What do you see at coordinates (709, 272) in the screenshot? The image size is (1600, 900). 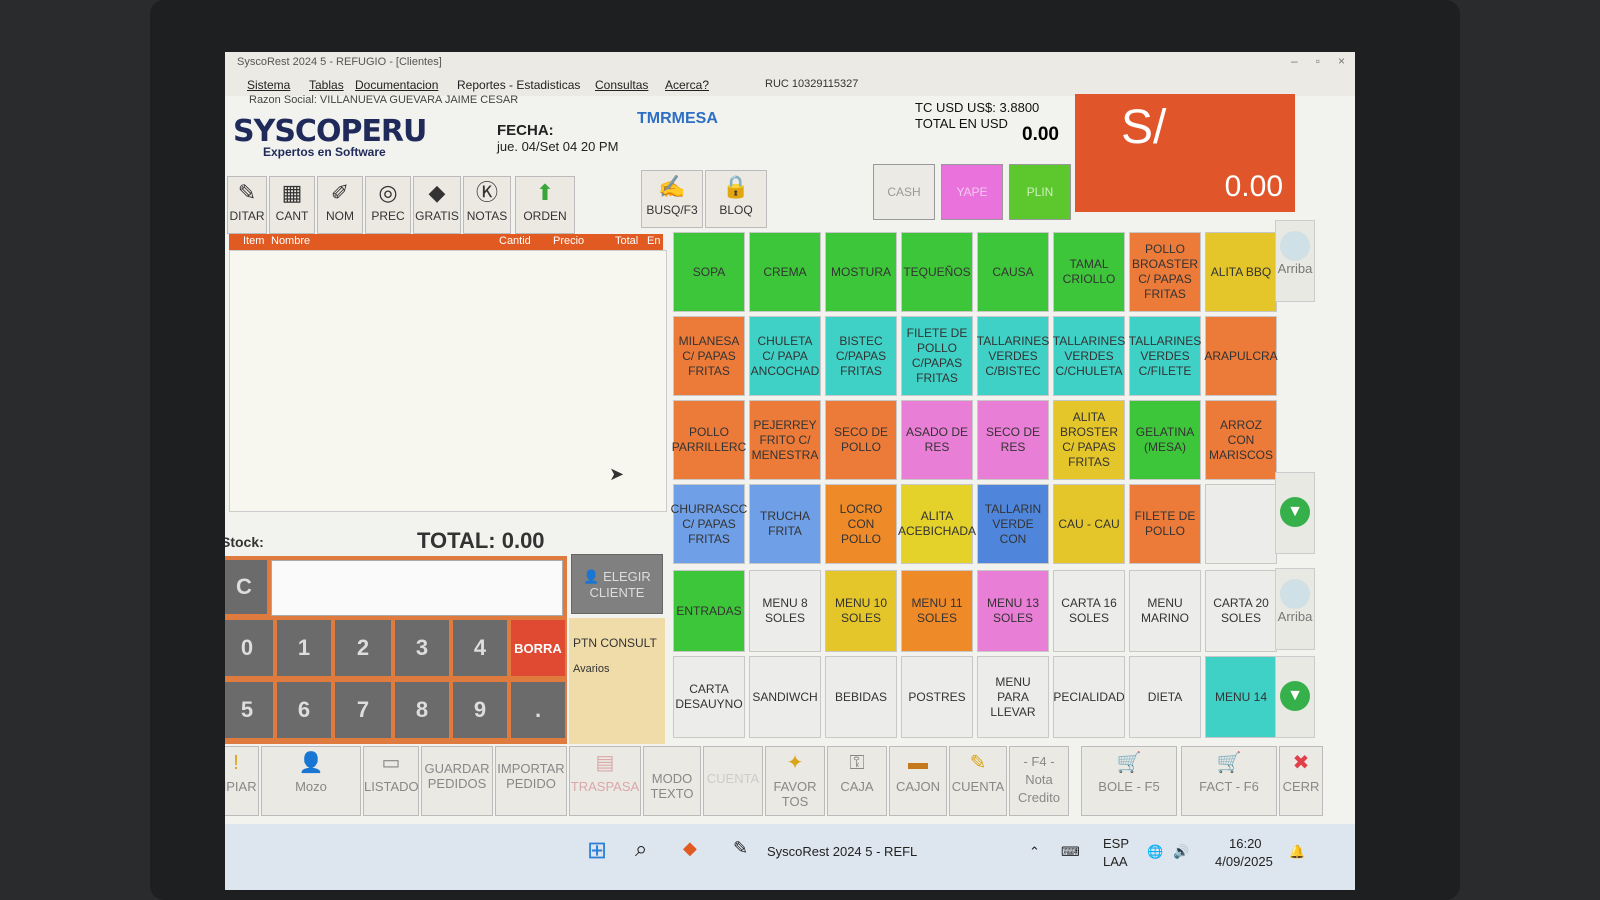 I see `product-tile: SOPA` at bounding box center [709, 272].